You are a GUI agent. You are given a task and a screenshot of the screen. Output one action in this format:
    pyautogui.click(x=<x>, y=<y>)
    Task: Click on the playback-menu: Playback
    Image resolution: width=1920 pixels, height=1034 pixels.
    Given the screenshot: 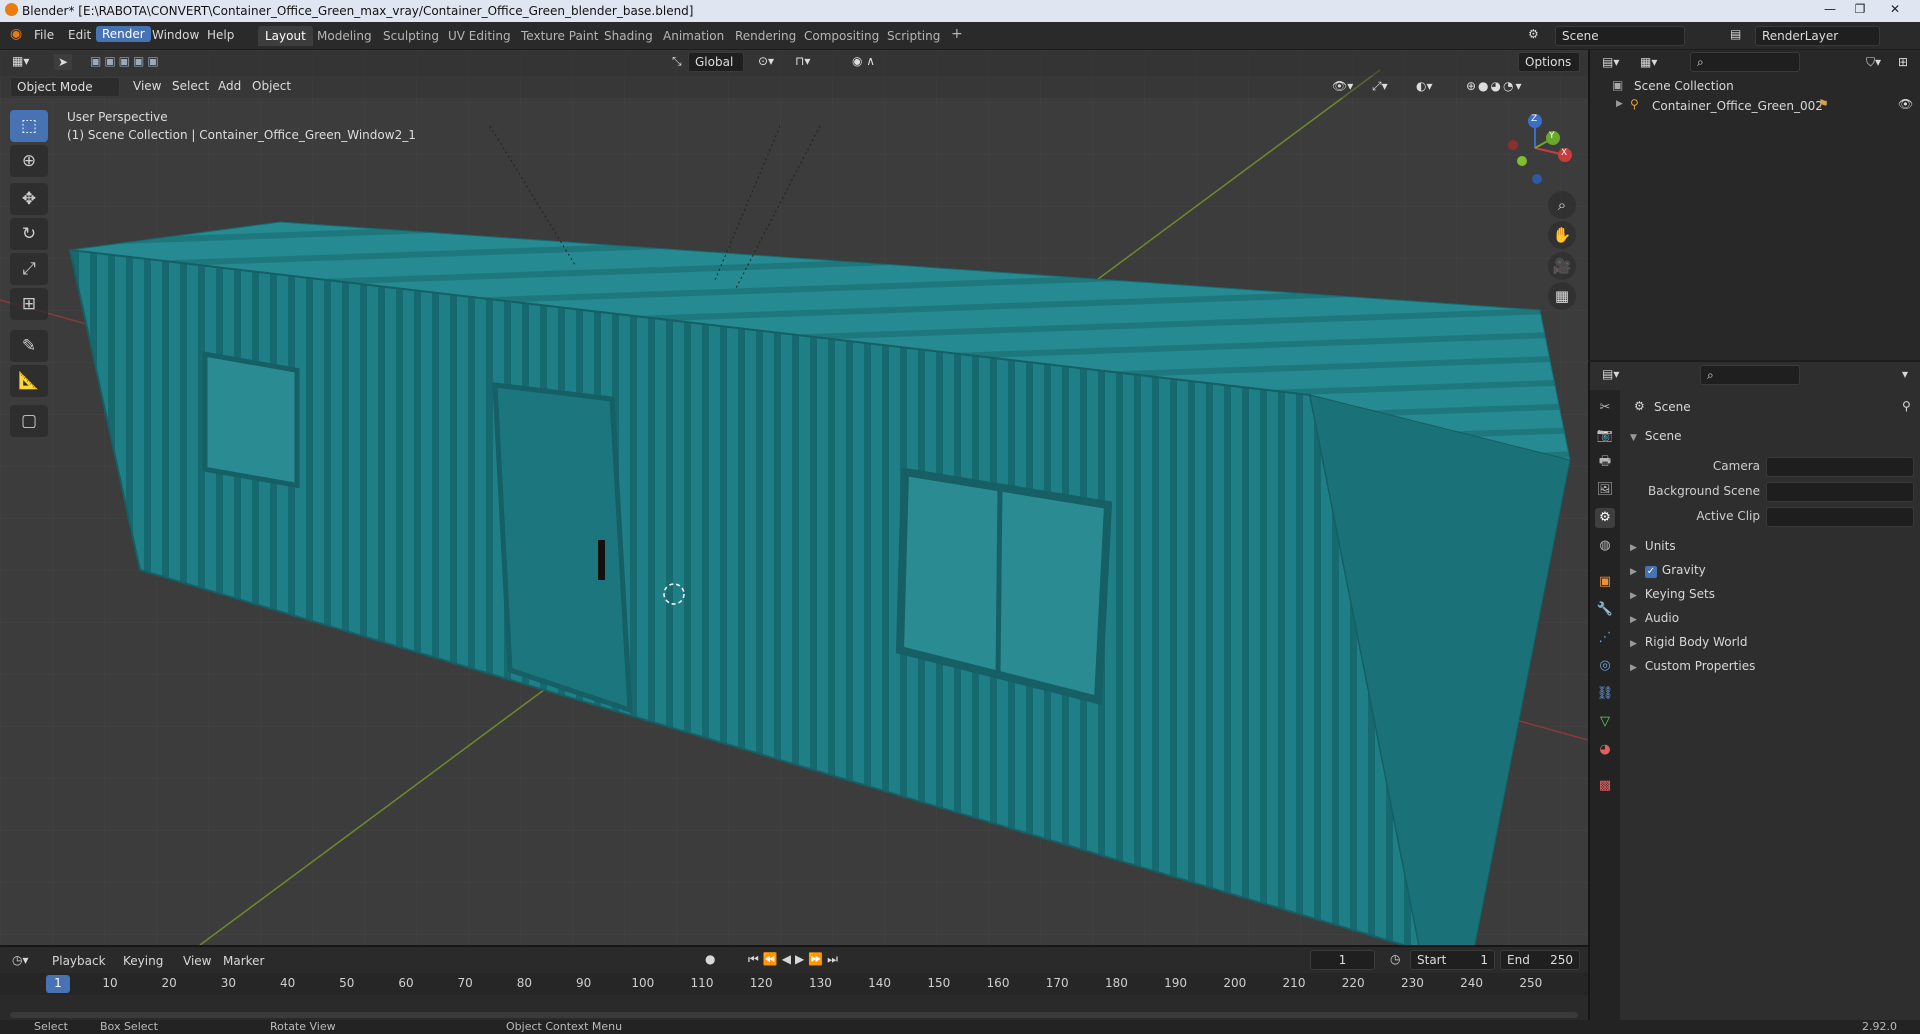 What is the action you would take?
    pyautogui.click(x=79, y=961)
    